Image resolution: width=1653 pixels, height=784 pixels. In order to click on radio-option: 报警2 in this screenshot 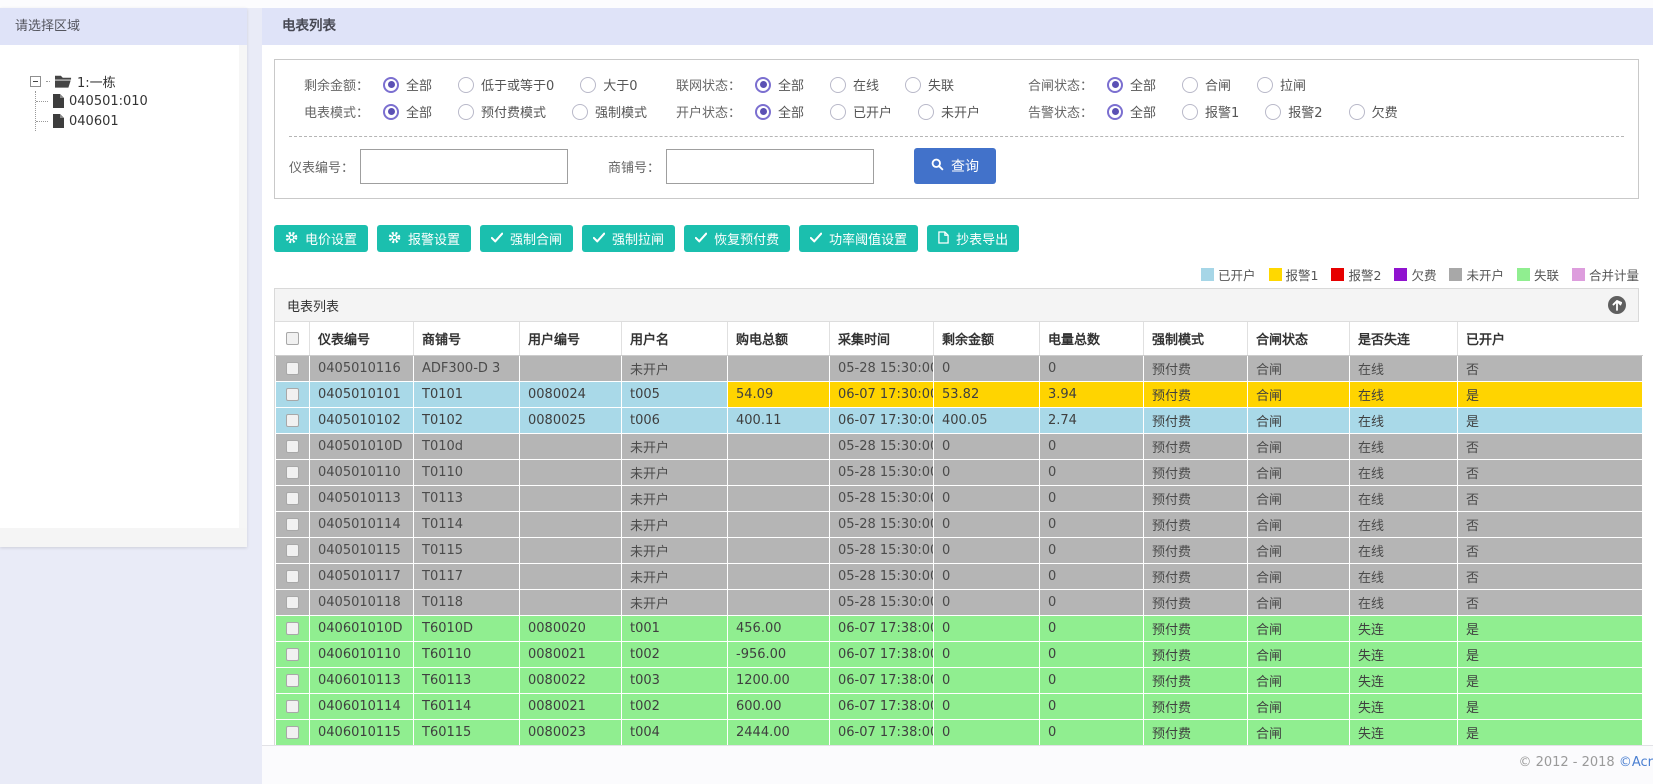, I will do `click(1294, 111)`.